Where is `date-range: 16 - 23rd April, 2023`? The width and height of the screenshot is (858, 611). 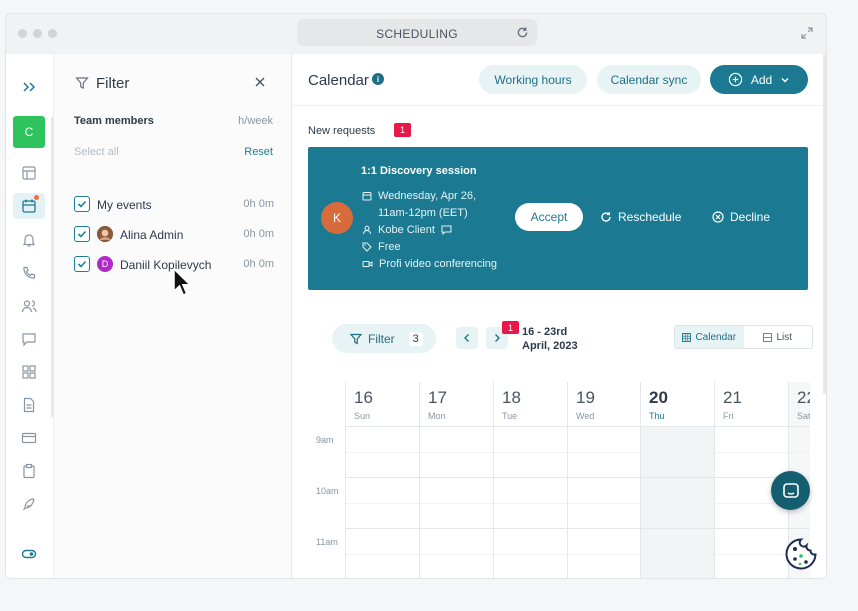 date-range: 16 - 23rd April, 2023 is located at coordinates (550, 339).